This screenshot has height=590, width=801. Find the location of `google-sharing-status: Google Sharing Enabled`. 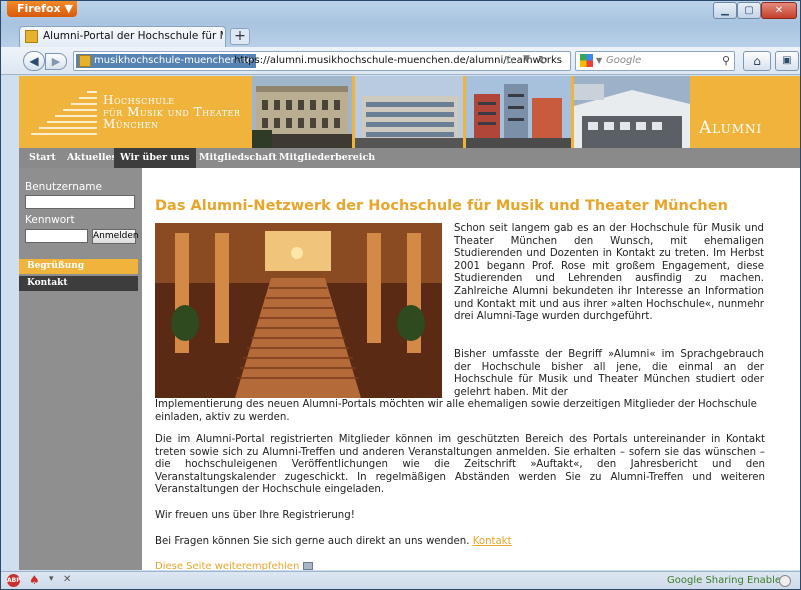

google-sharing-status: Google Sharing Enabled is located at coordinates (727, 580).